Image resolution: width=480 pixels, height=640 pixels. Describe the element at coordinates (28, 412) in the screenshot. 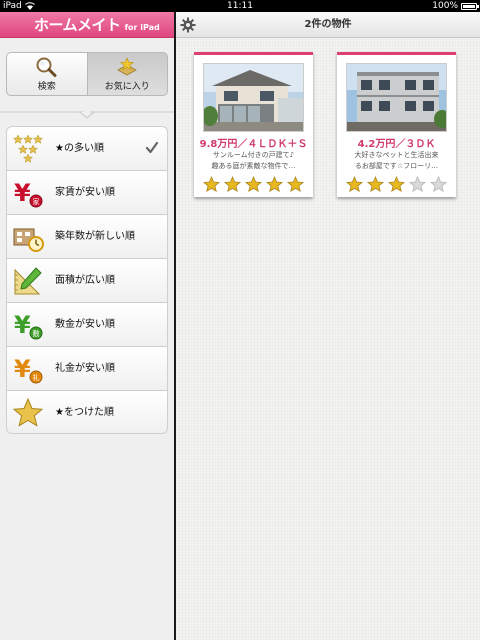

I see `star-icon` at that location.